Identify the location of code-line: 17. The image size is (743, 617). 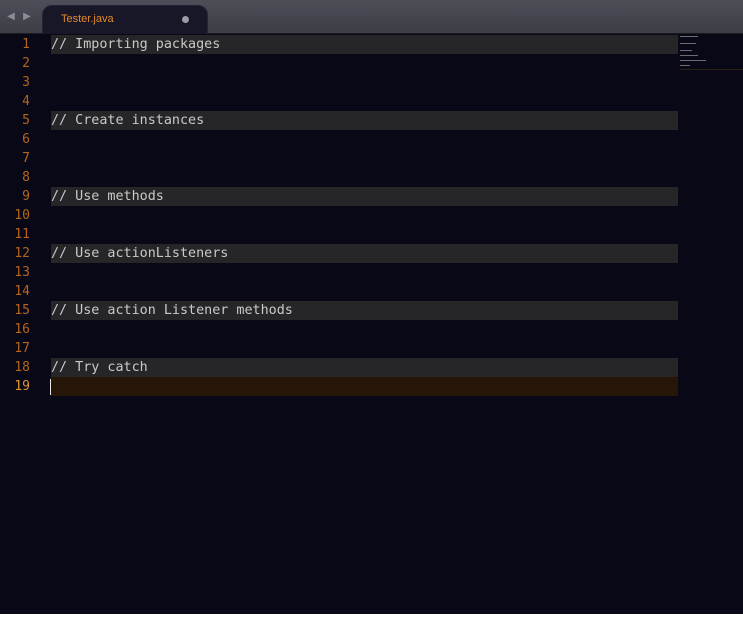
(340, 348).